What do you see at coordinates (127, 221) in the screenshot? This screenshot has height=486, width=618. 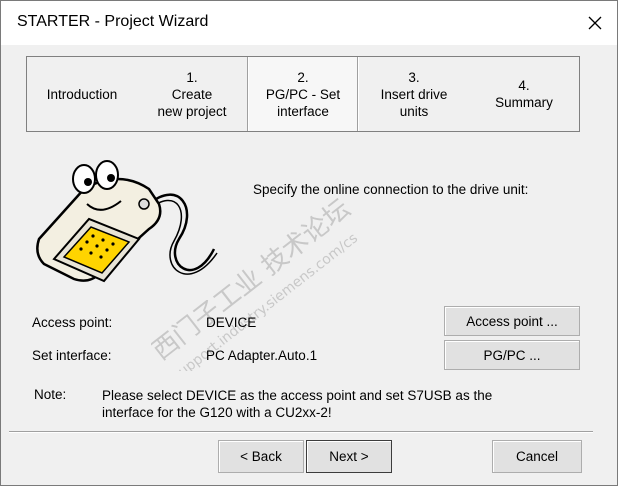 I see `serial-cable-mascot-icon` at bounding box center [127, 221].